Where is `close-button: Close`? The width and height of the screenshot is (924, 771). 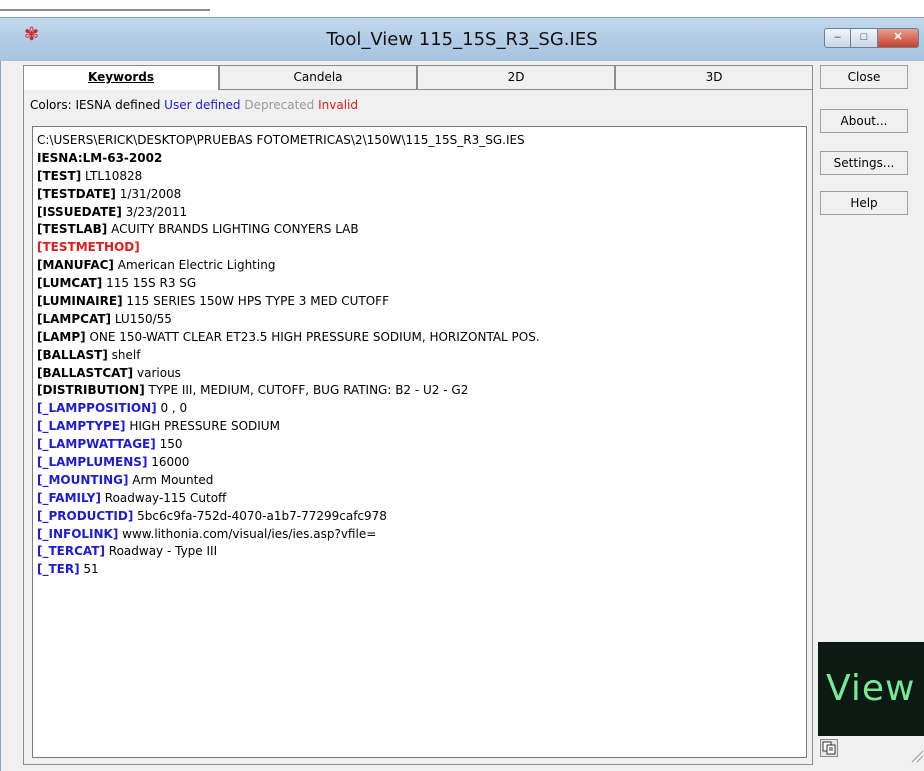 close-button: Close is located at coordinates (864, 77).